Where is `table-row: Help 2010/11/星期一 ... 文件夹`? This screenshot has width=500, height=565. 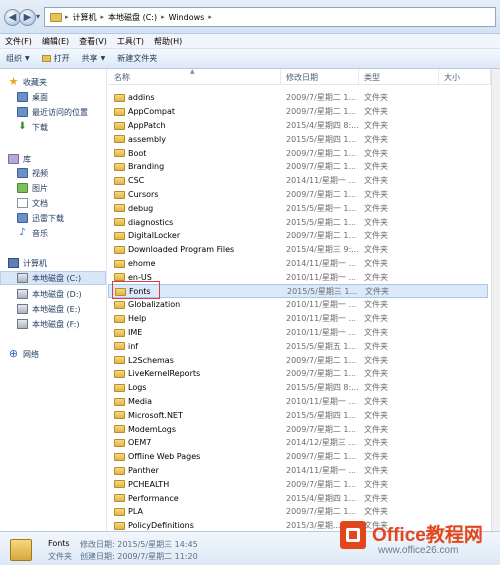 table-row: Help 2010/11/星期一 ... 文件夹 is located at coordinates (298, 319).